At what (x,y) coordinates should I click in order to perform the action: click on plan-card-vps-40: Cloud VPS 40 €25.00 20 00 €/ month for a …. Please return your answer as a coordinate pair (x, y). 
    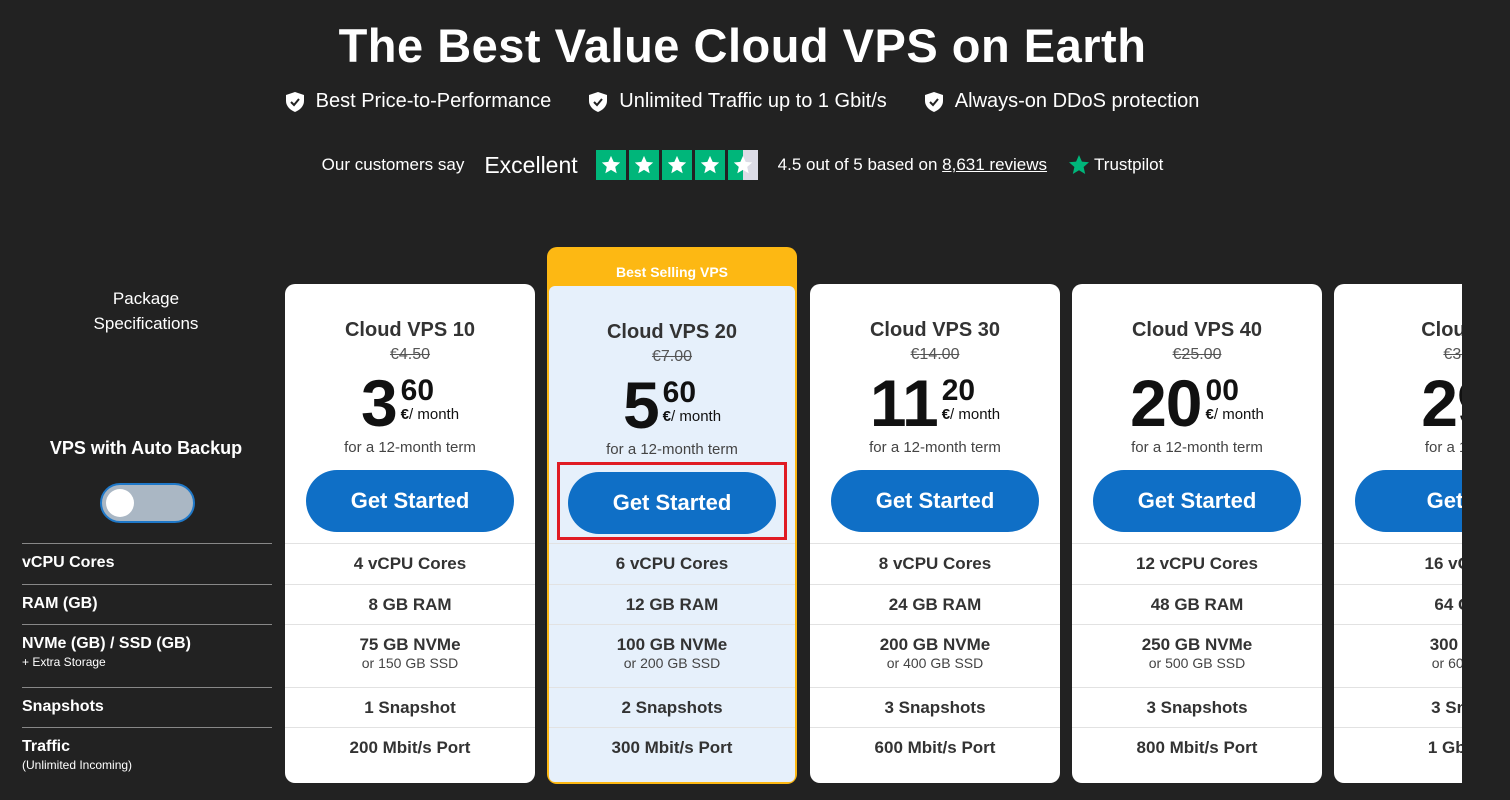
    Looking at the image, I should click on (1197, 533).